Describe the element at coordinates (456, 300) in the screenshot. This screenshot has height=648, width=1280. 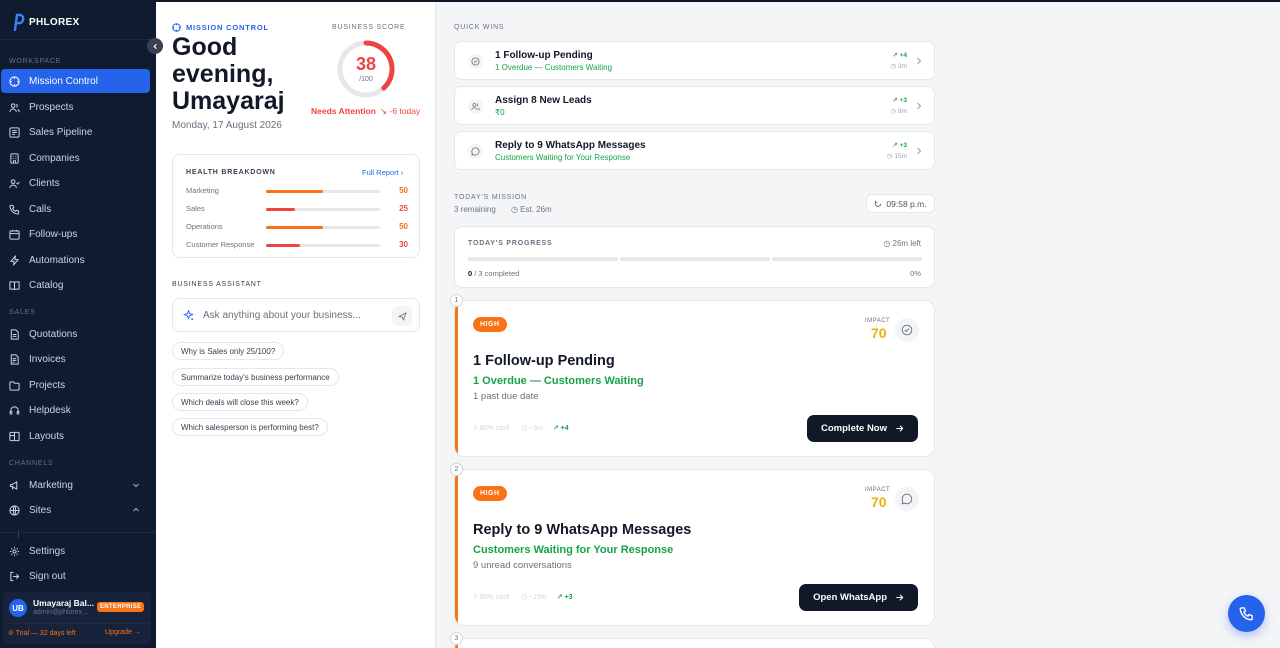
I see `task-step-number: 1` at that location.